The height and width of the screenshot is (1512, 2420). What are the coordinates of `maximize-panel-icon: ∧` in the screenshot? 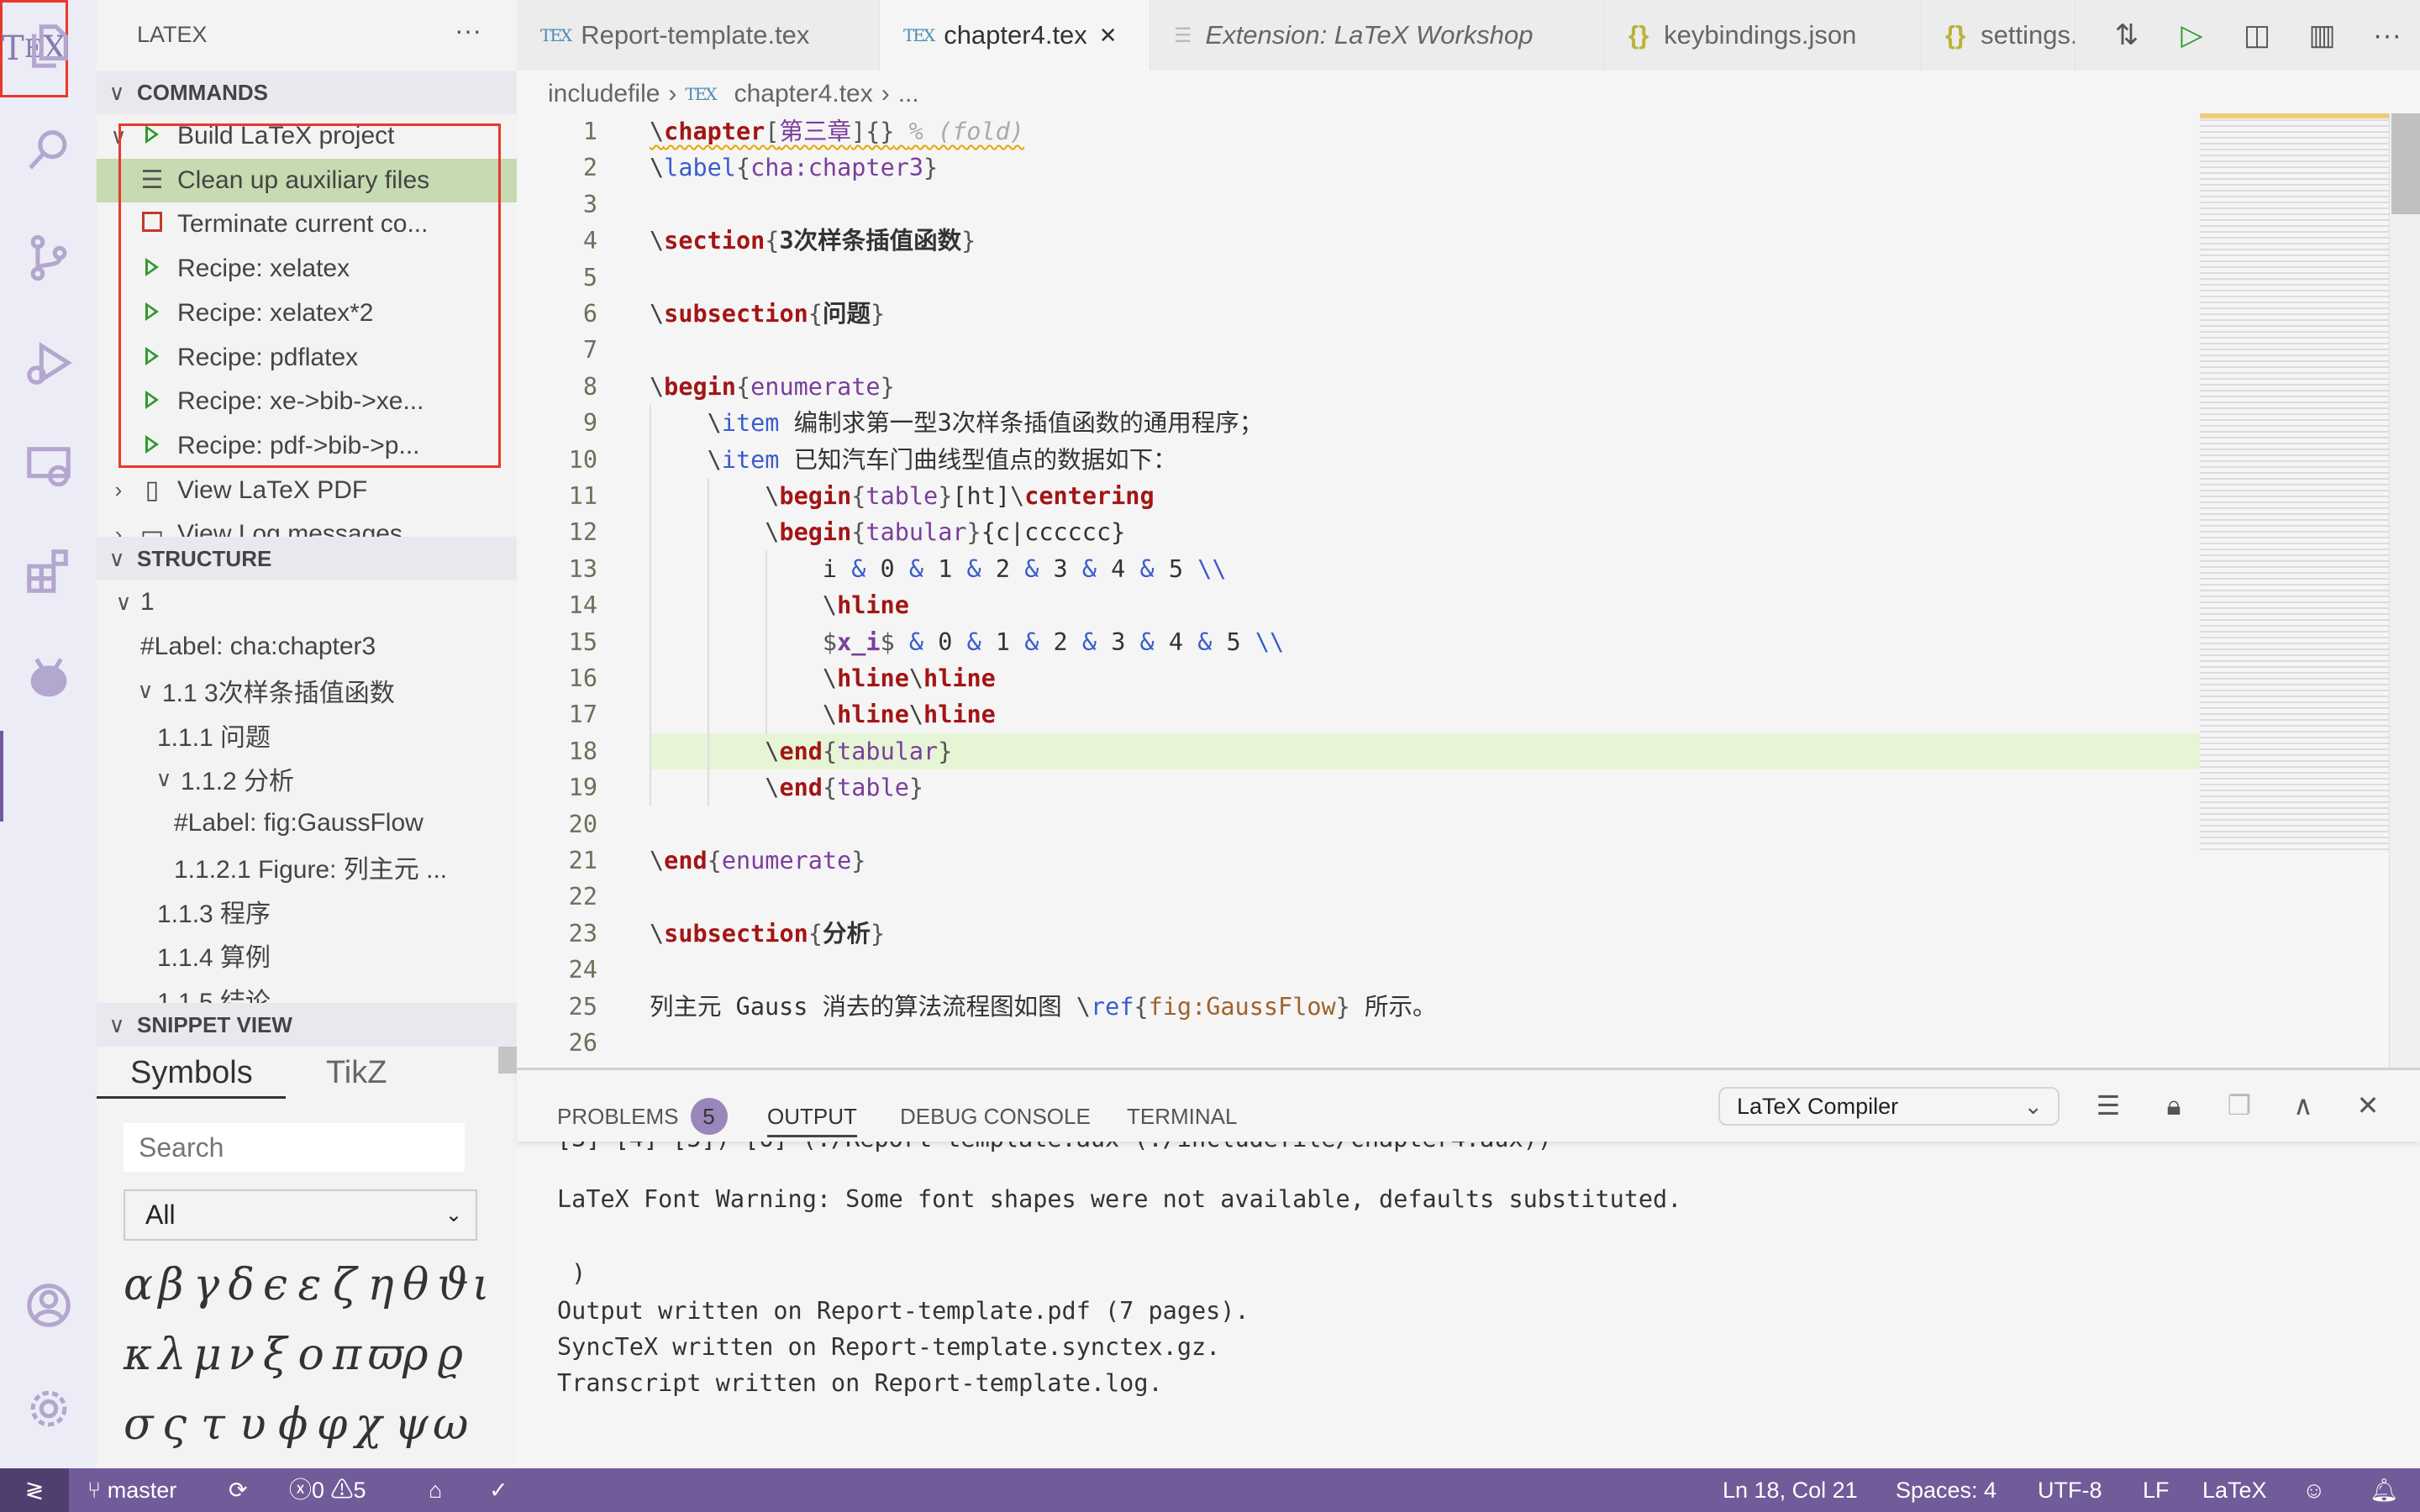 It's located at (2303, 1105).